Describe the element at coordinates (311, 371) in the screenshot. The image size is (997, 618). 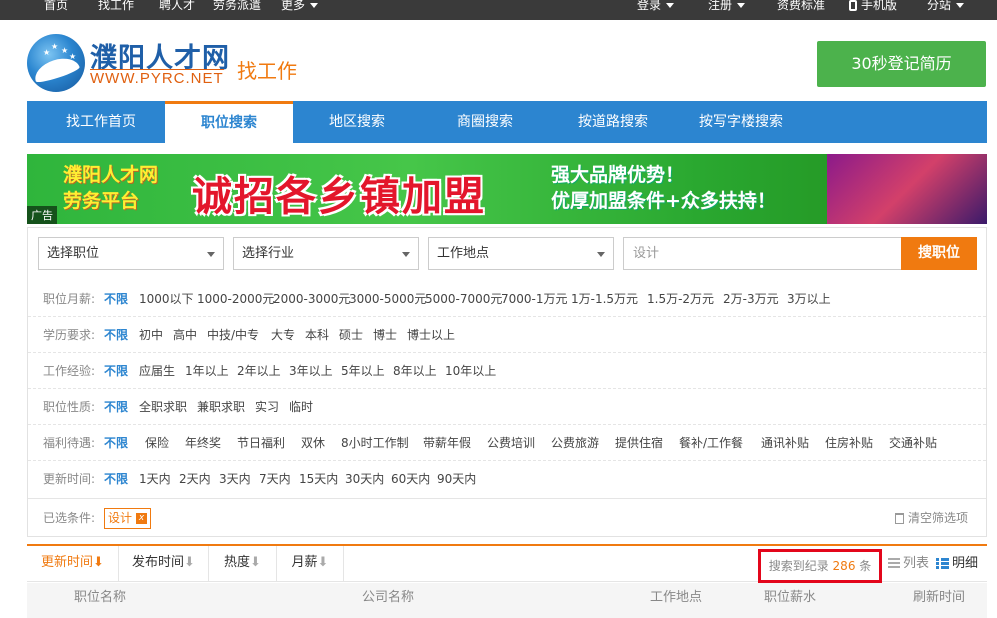
I see `filter-option: 3年以上` at that location.